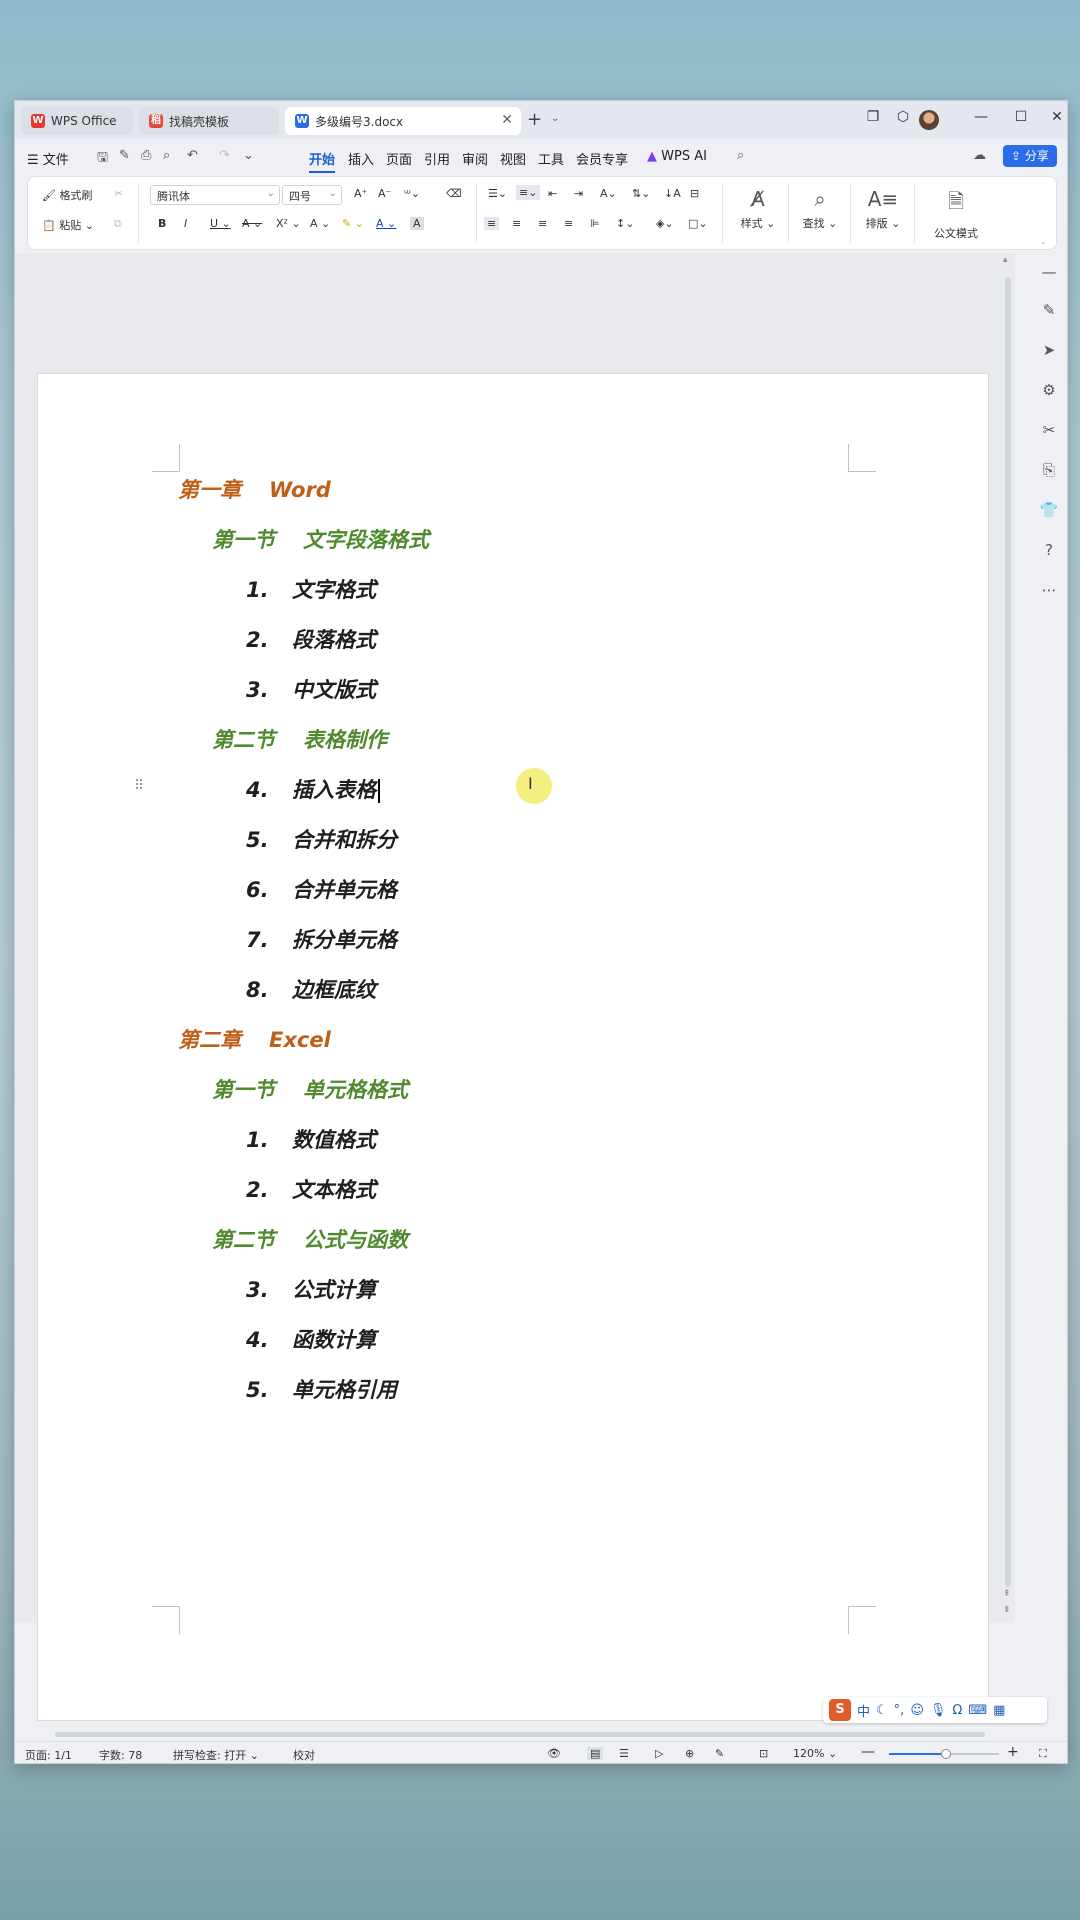 Image resolution: width=1080 pixels, height=1920 pixels. What do you see at coordinates (578, 193) in the screenshot?
I see `increase-indent-icon: ⇥` at bounding box center [578, 193].